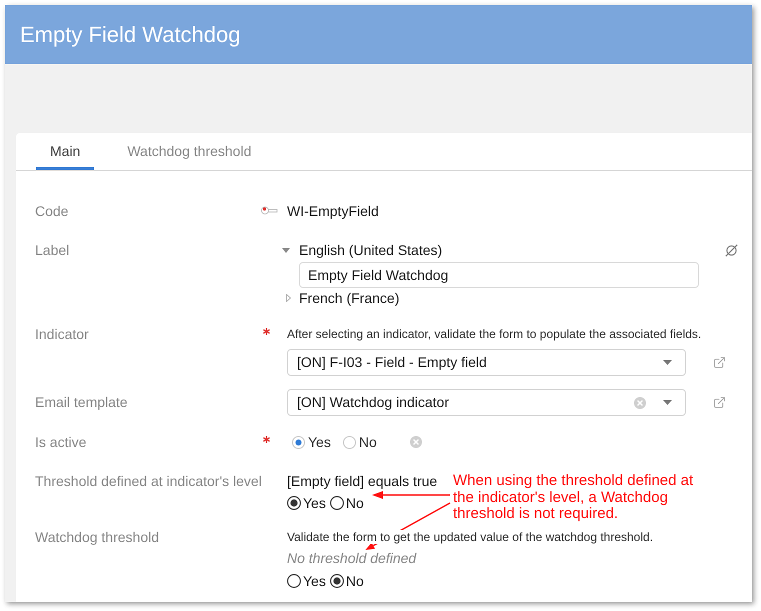 Image resolution: width=761 pixels, height=611 pixels. I want to click on select-field: [ON] Watchdog indicator, so click(486, 402).